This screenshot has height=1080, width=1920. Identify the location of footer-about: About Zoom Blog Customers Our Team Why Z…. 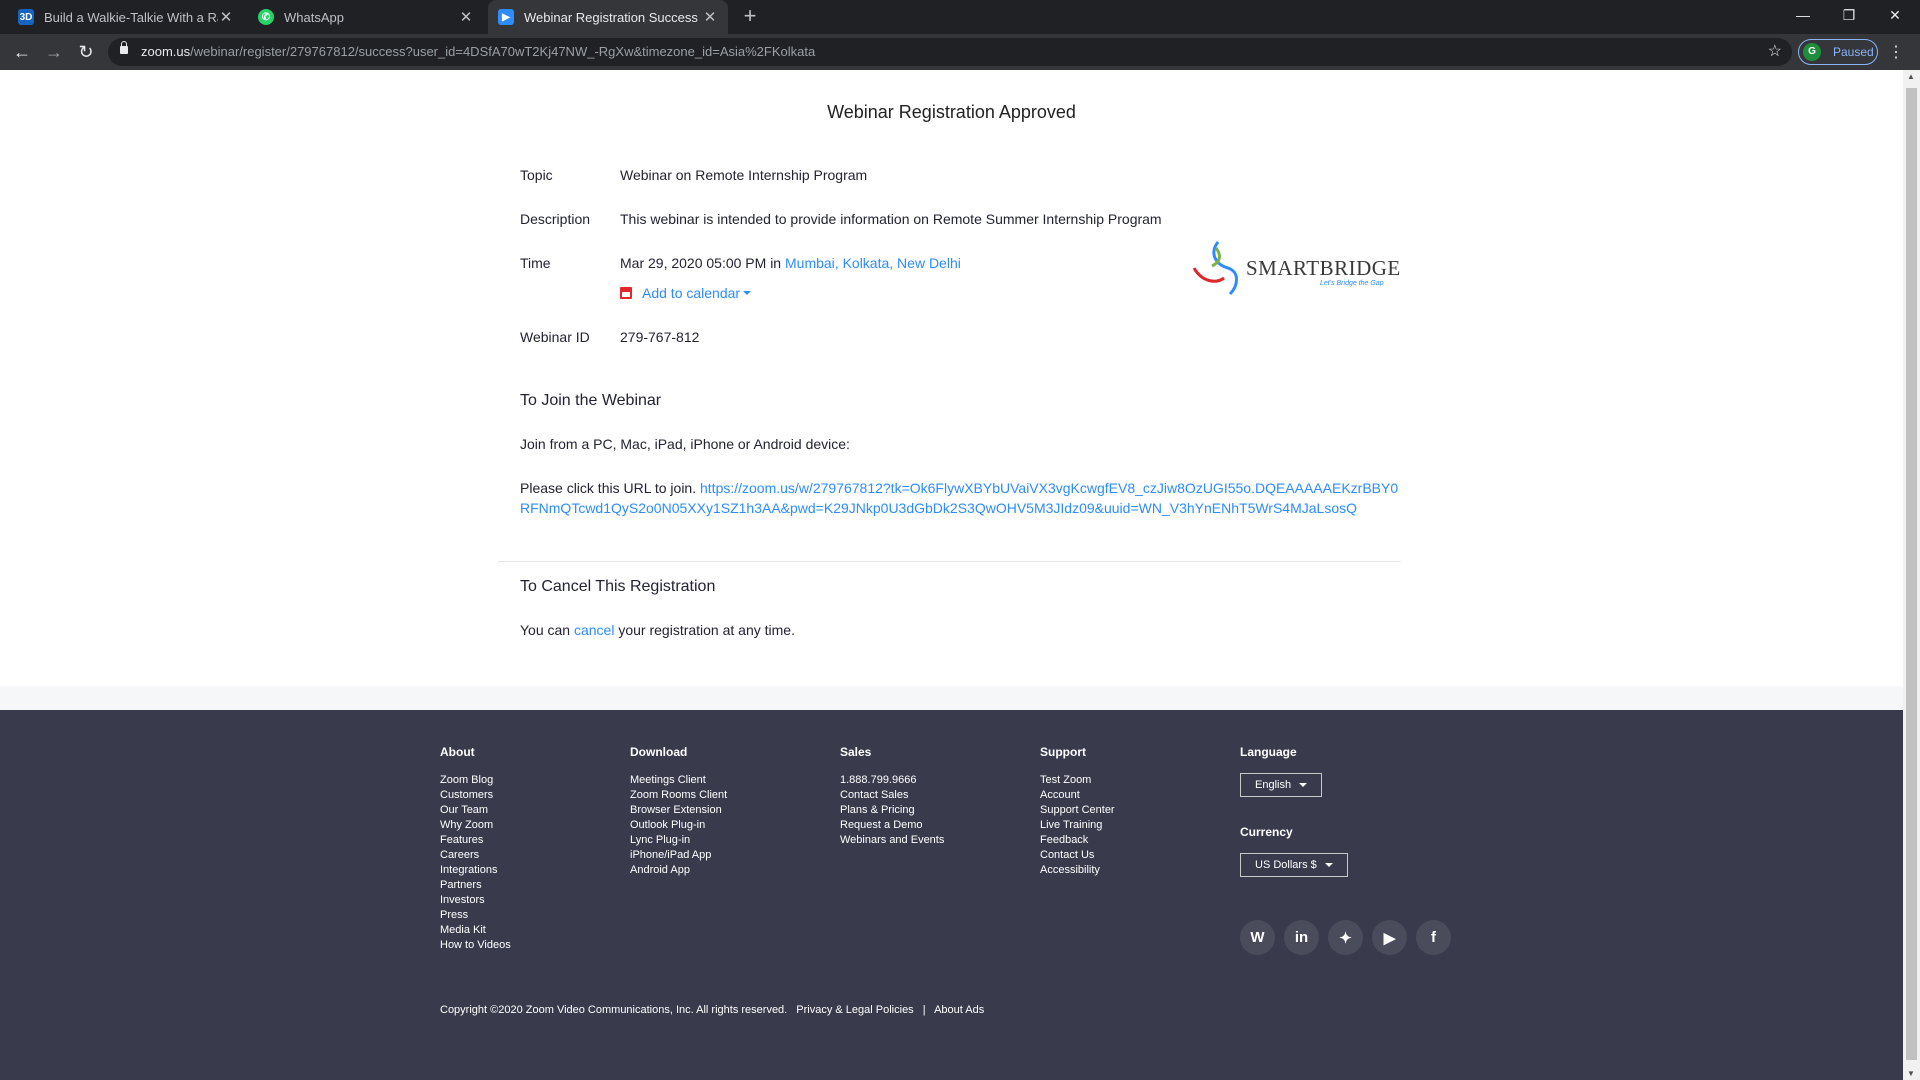
(475, 849).